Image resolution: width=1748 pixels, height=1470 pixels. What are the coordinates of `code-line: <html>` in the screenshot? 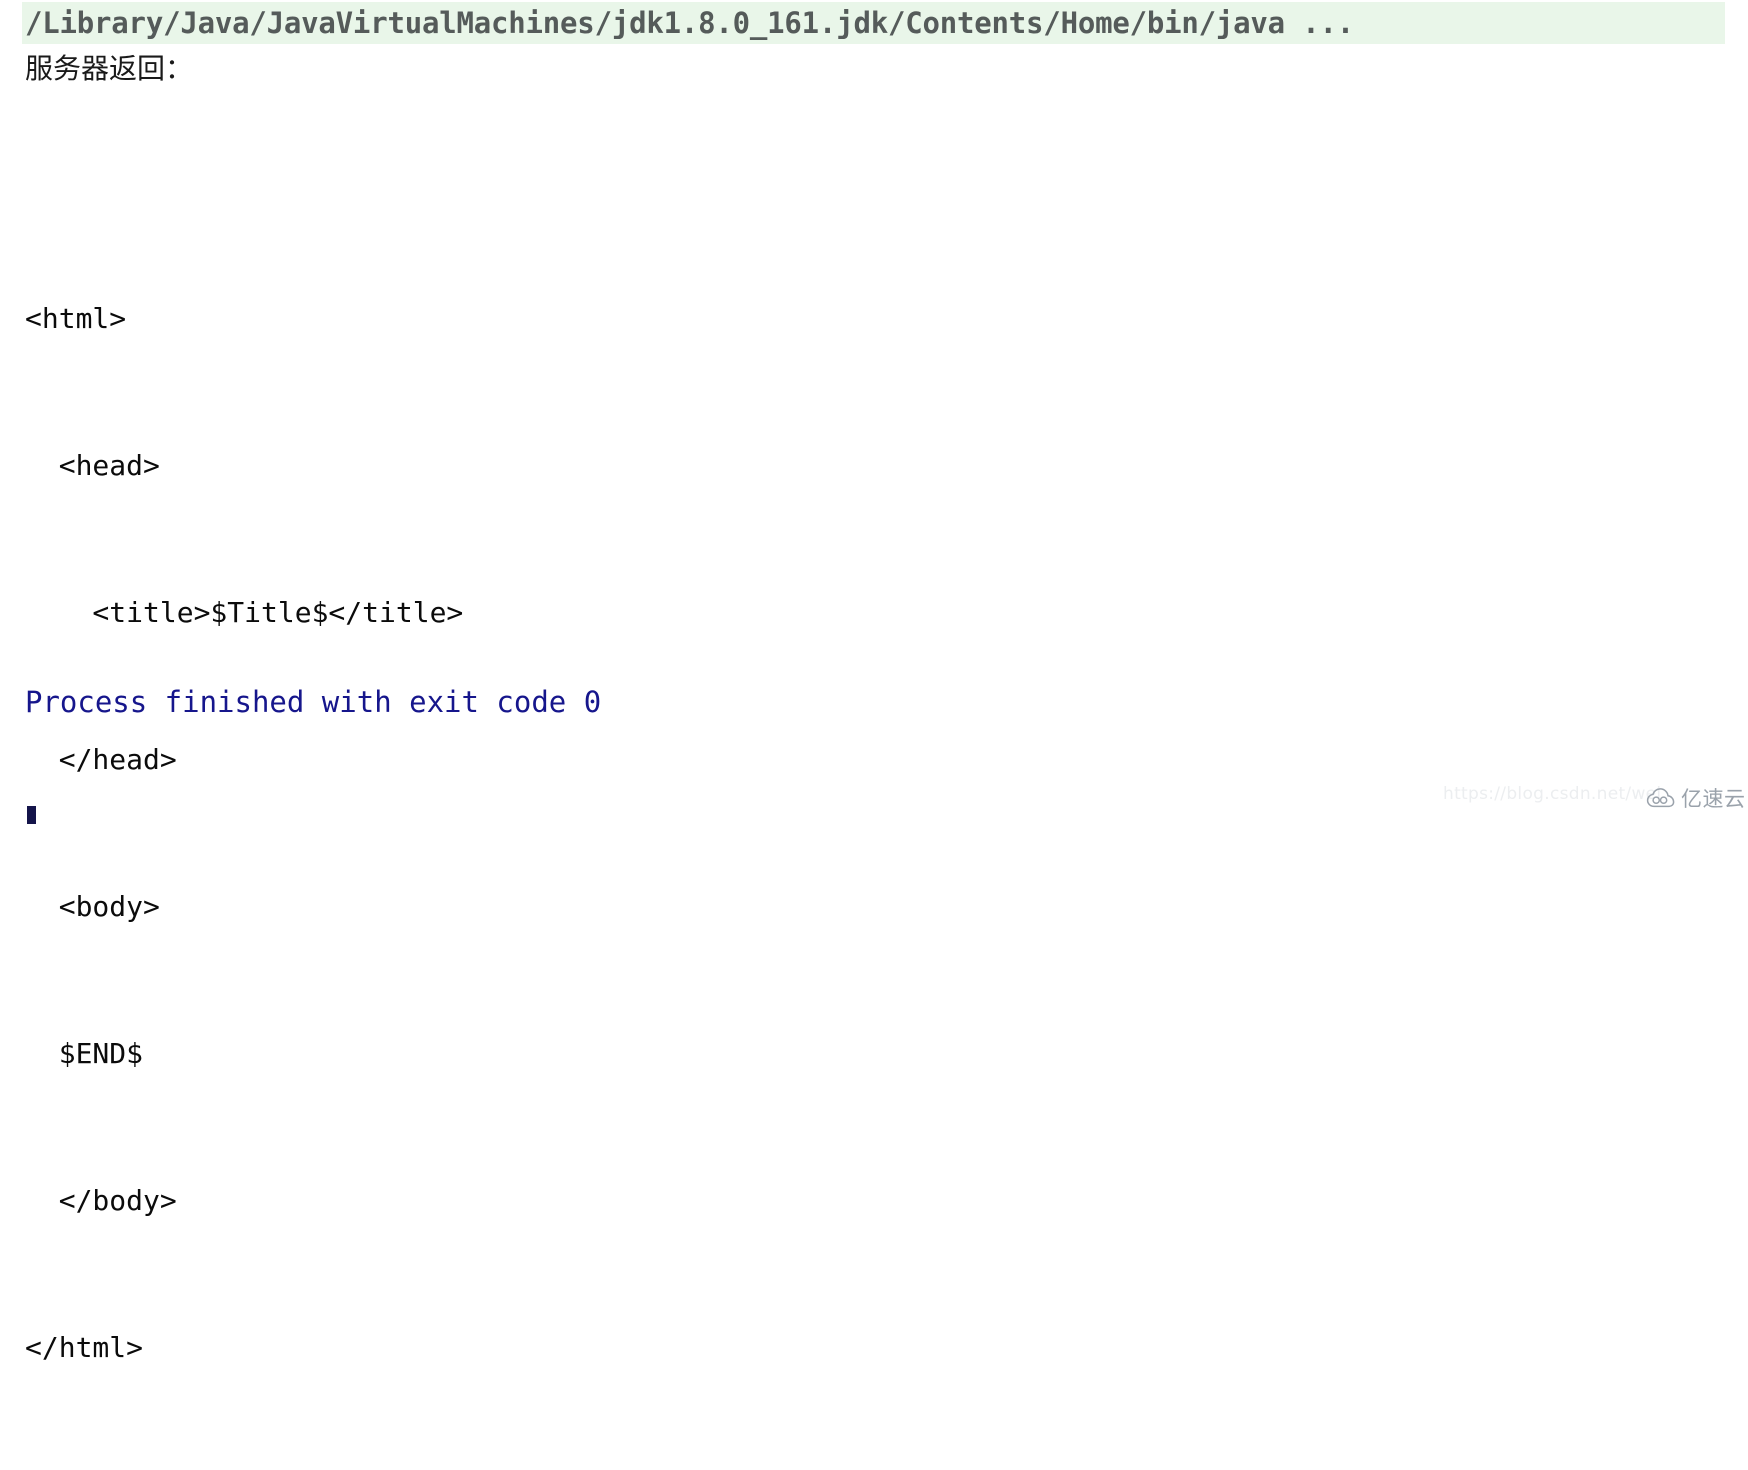 It's located at (76, 318).